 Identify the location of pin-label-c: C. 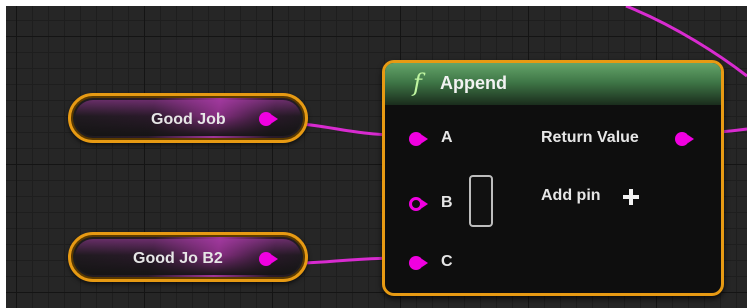
(447, 261).